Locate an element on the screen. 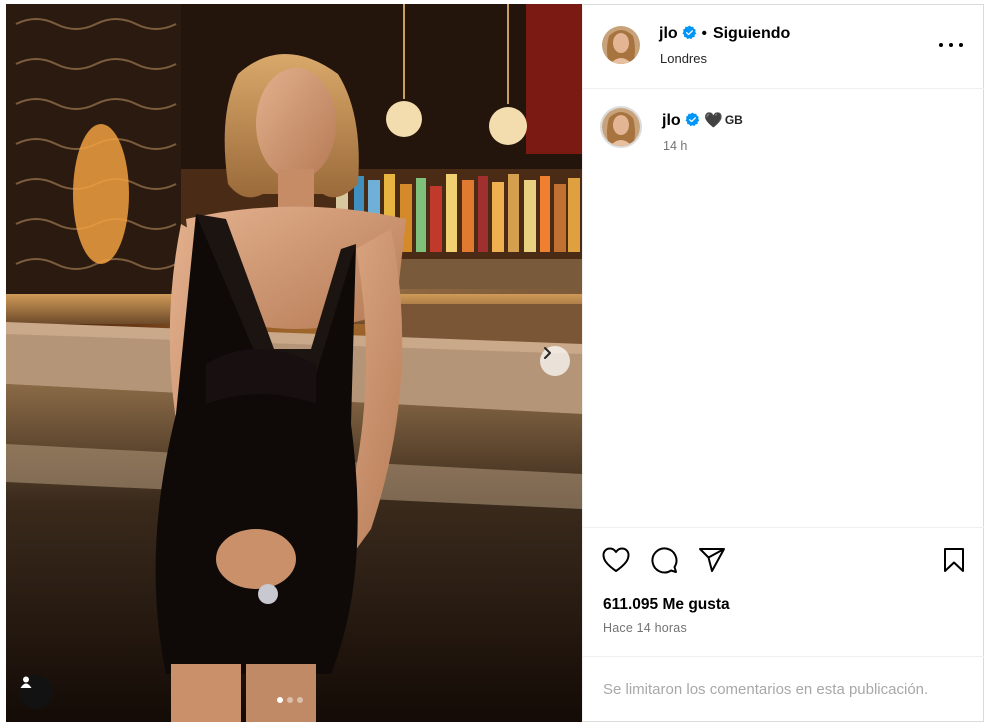 This screenshot has height=727, width=991. post-header: jlo • Siguiendo Londres is located at coordinates (783, 46).